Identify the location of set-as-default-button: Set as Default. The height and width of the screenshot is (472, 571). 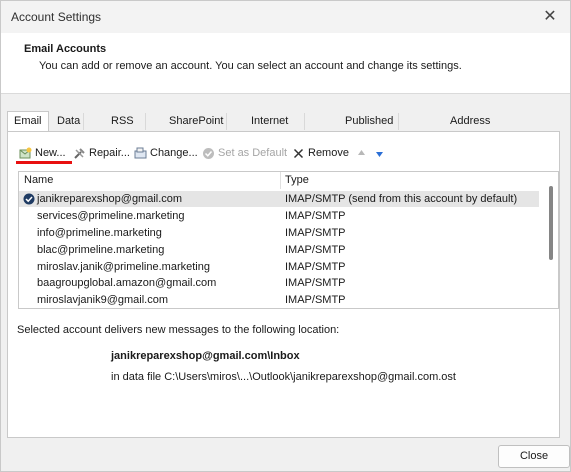
(244, 153).